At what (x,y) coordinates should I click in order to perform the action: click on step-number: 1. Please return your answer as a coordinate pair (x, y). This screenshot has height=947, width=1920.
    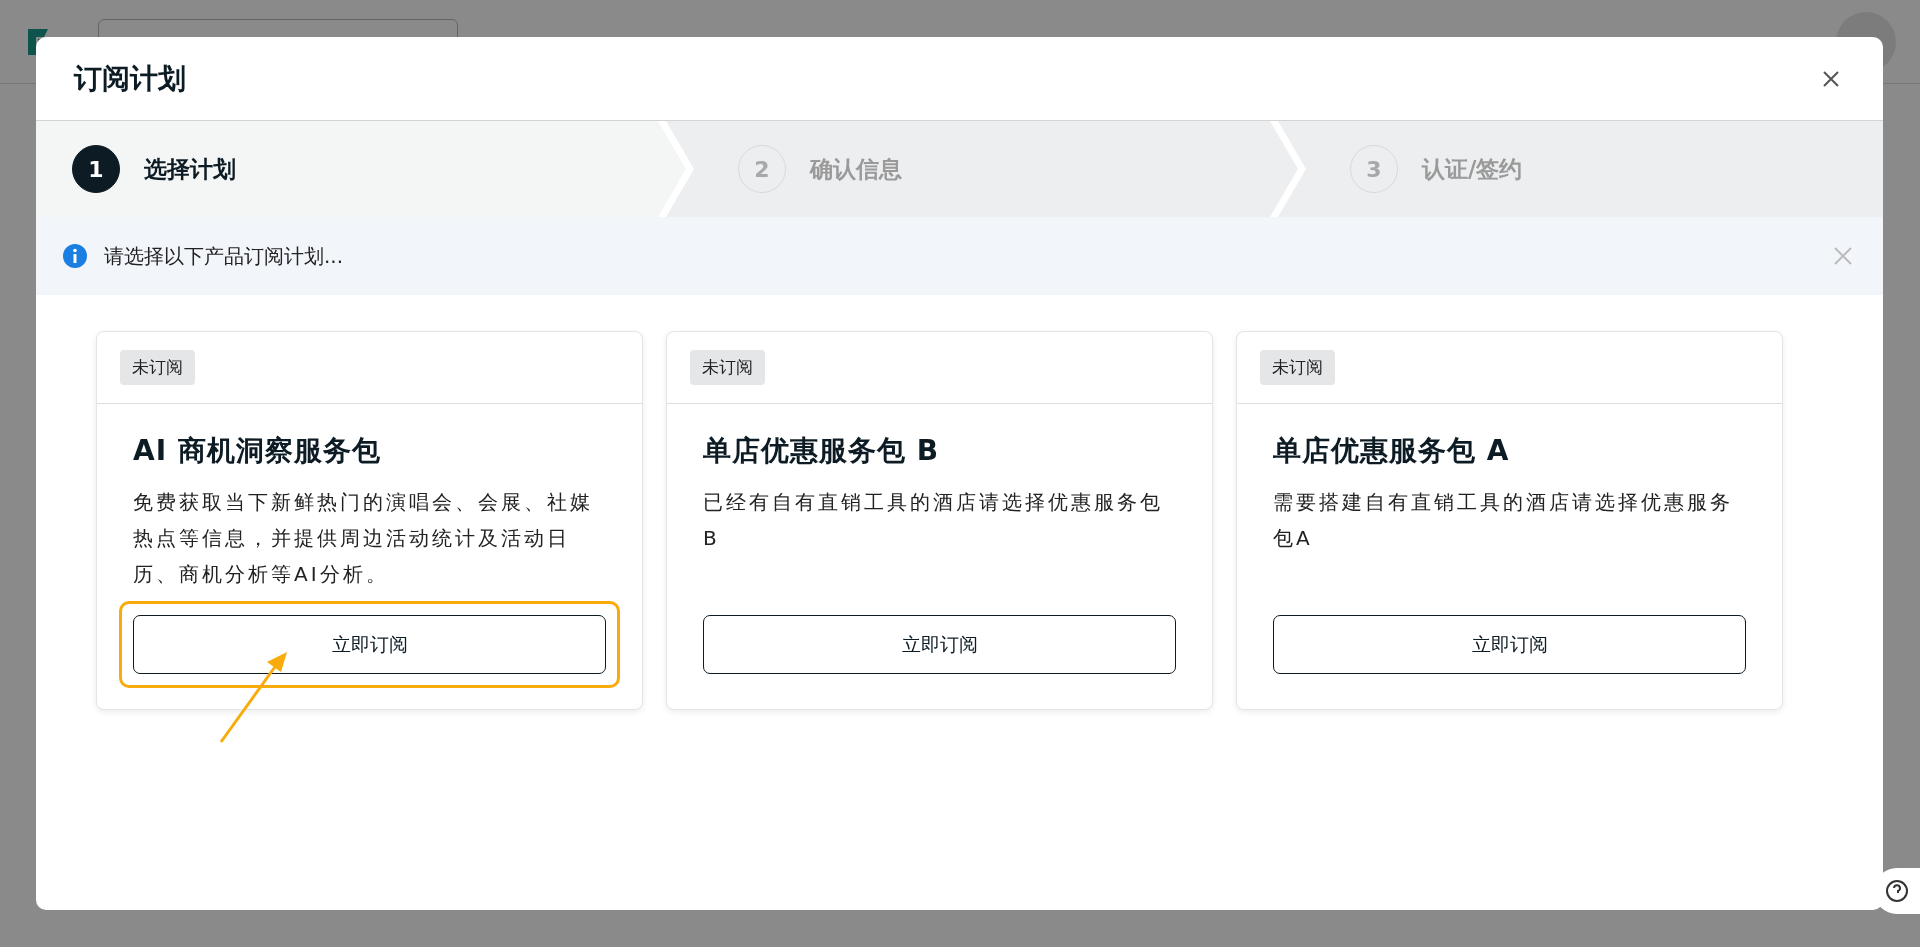
    Looking at the image, I should click on (96, 169).